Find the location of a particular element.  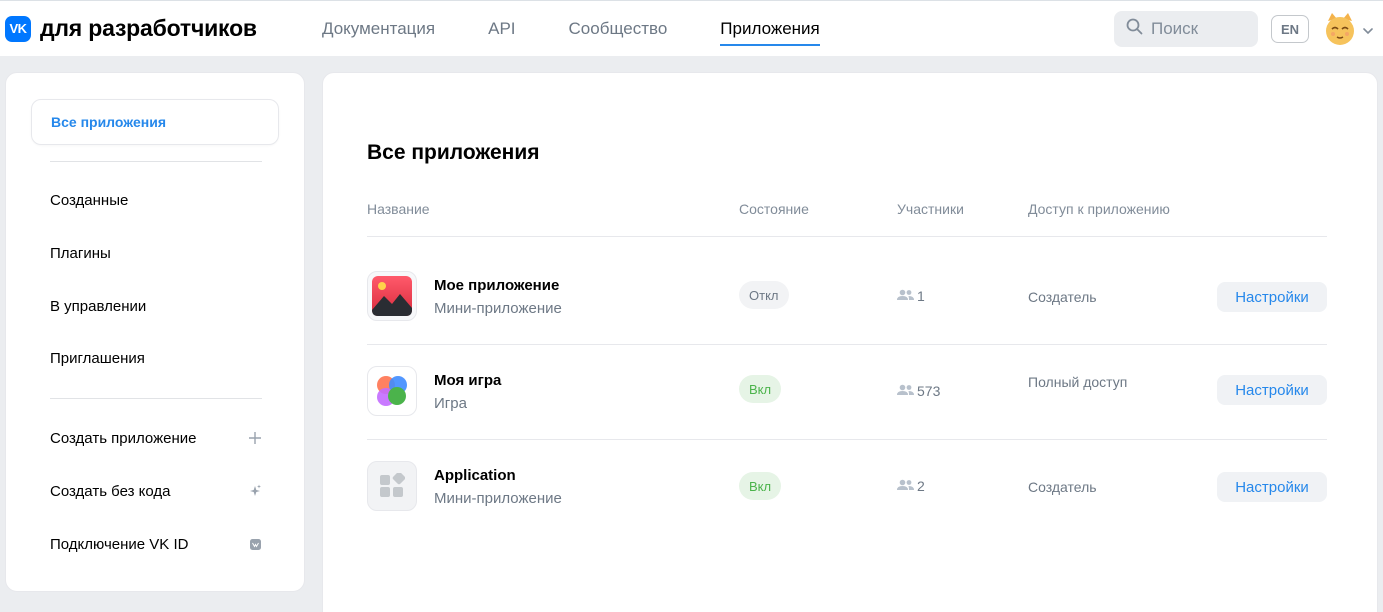

search-input is located at coordinates (1201, 29).